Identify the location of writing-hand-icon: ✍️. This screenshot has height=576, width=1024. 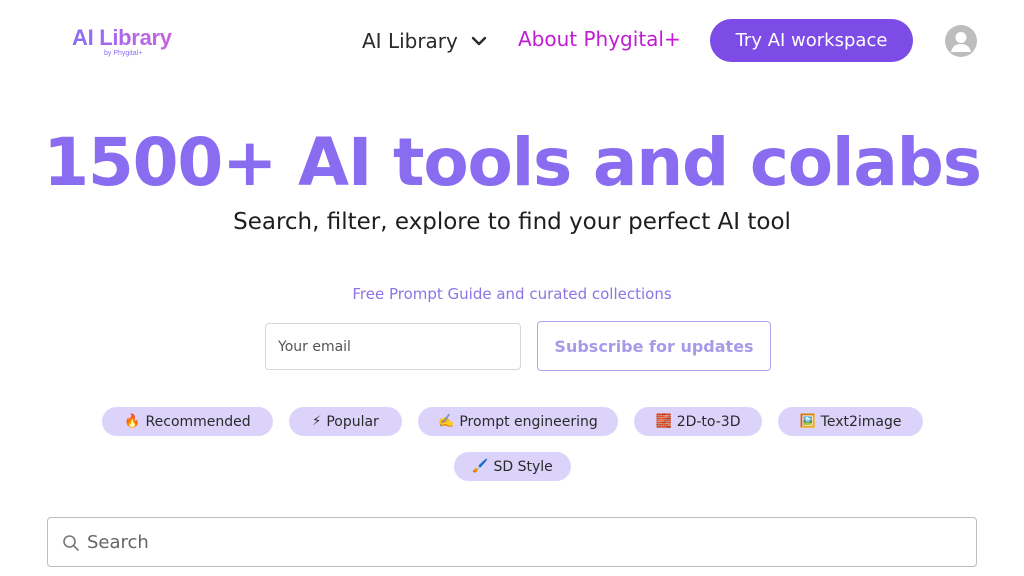
(446, 421).